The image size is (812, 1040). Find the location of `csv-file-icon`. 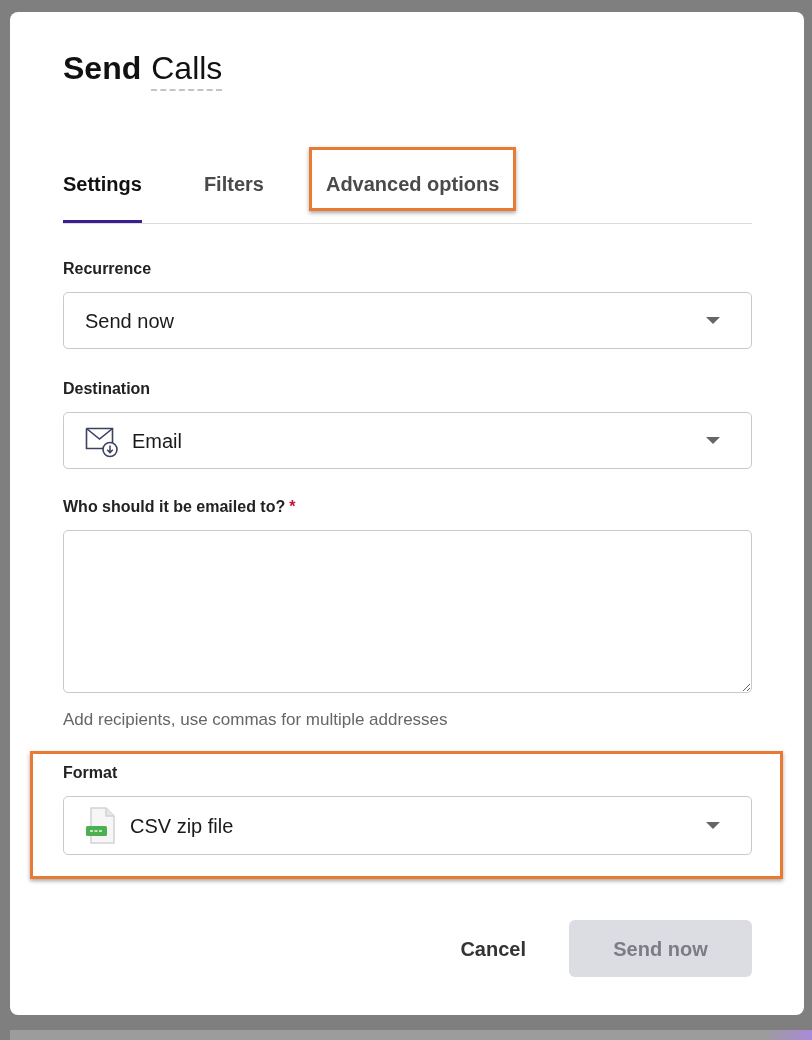

csv-file-icon is located at coordinates (101, 825).